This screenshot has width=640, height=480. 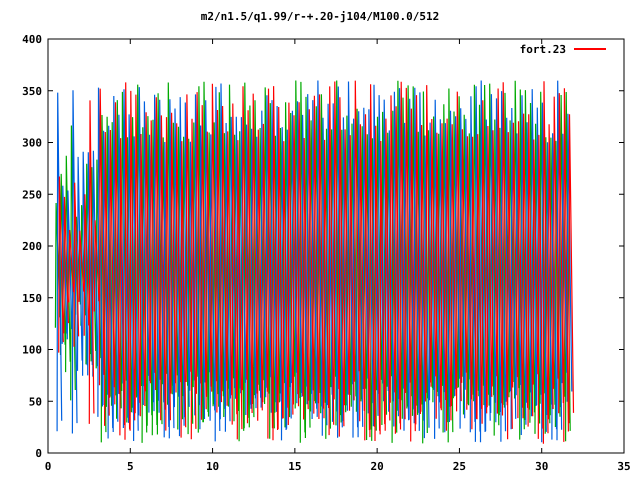 What do you see at coordinates (320, 17) in the screenshot?
I see `chart-title: m2/n1.5/q1.99/r-+.20-j104/M100.0/512` at bounding box center [320, 17].